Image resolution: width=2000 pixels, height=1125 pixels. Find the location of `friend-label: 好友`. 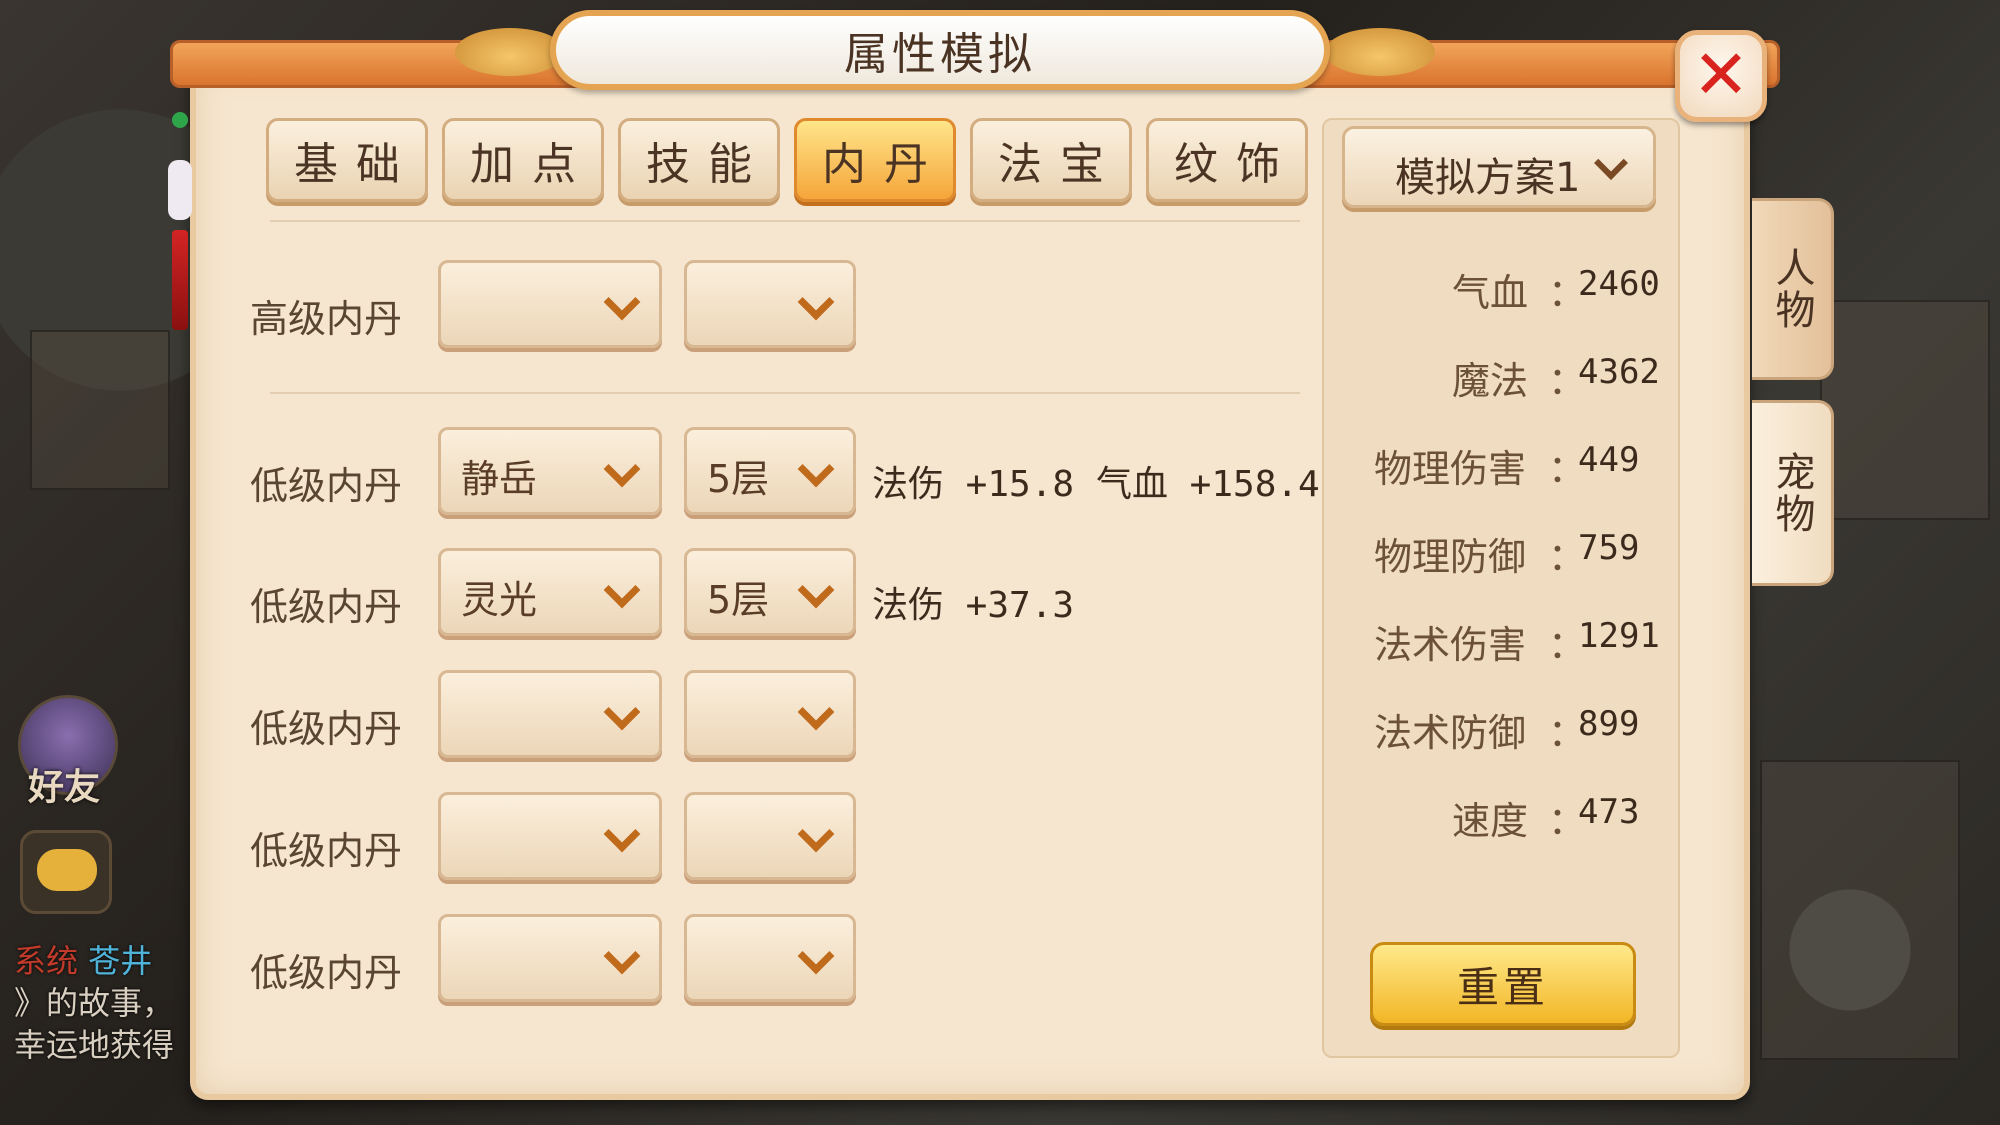

friend-label: 好友 is located at coordinates (64, 787).